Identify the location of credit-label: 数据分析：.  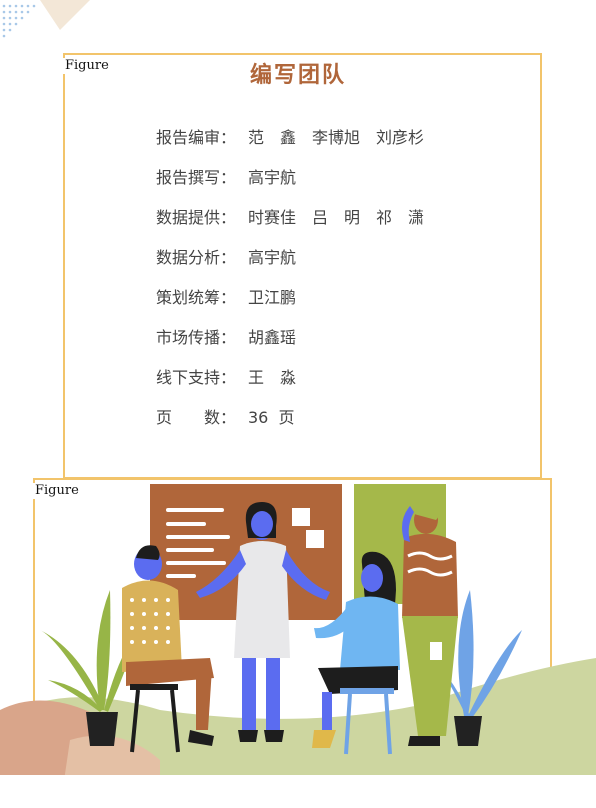
(196, 257).